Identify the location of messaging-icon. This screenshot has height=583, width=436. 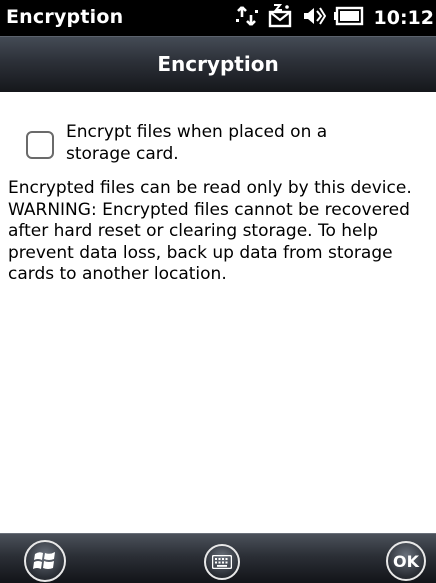
(281, 18).